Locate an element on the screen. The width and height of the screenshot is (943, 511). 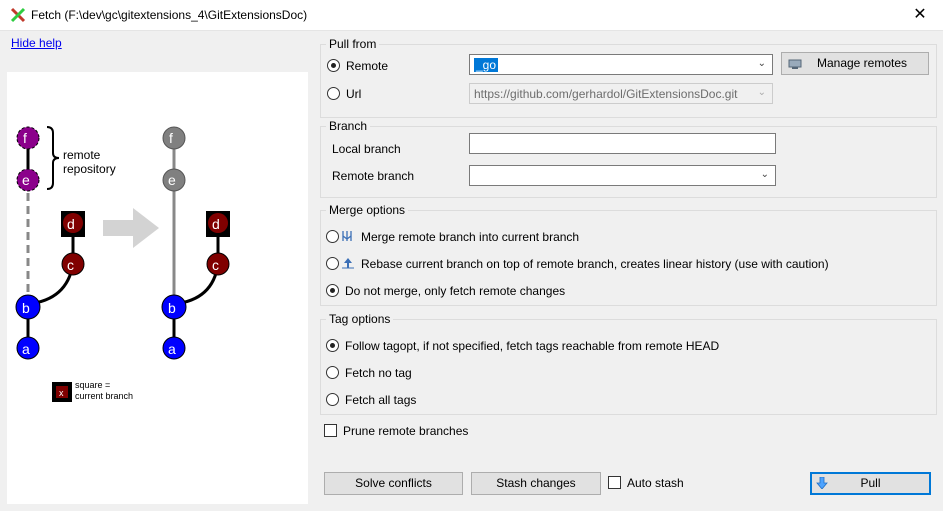
fetch-no-tag-radio is located at coordinates (332, 372).